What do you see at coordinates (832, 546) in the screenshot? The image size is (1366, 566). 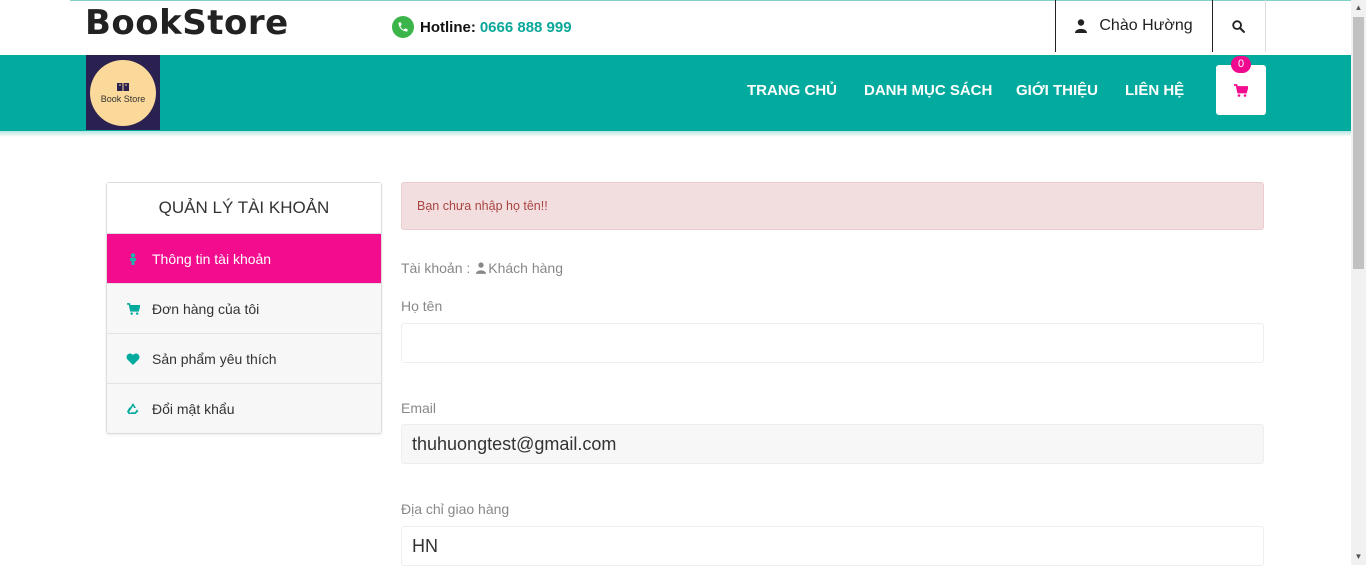 I see `address-input` at bounding box center [832, 546].